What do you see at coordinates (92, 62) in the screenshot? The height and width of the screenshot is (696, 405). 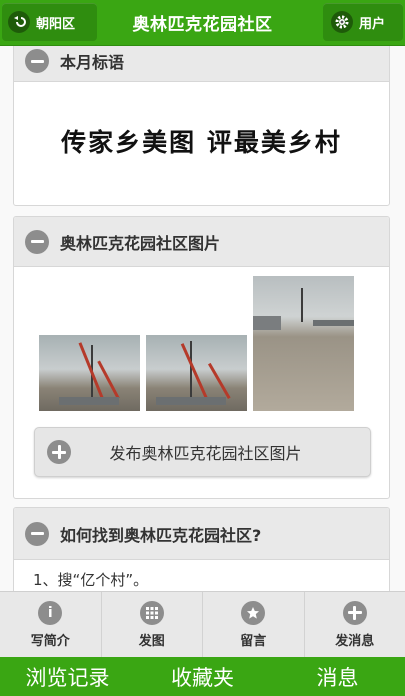 I see `slogan-heading: 本月标语` at bounding box center [92, 62].